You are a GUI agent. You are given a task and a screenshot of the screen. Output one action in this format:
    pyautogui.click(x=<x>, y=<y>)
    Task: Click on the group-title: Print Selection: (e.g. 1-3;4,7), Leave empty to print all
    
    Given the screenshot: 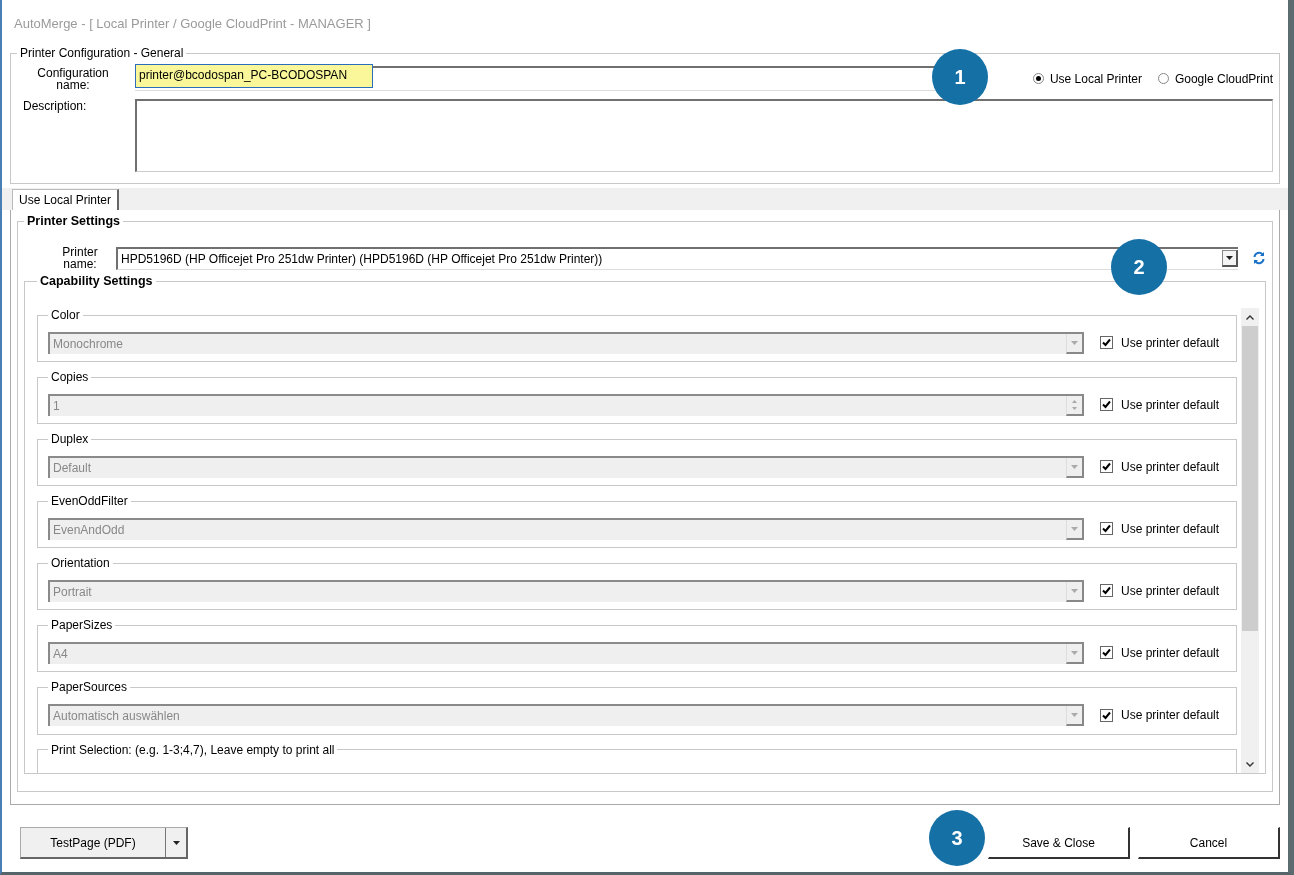 What is the action you would take?
    pyautogui.click(x=193, y=749)
    